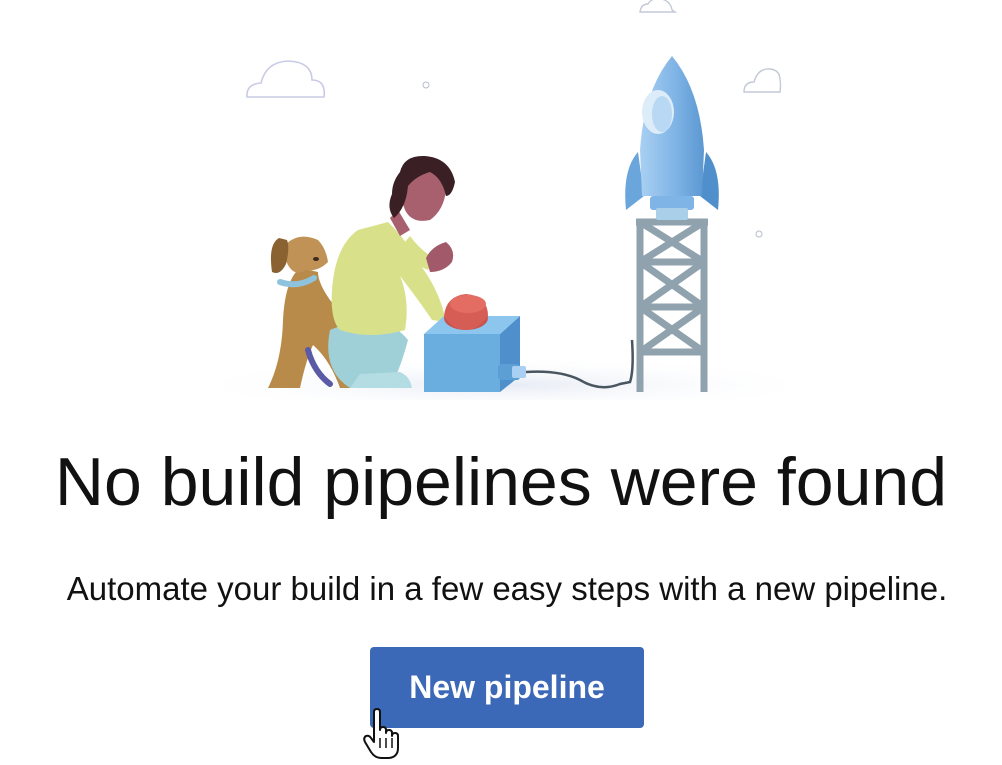  Describe the element at coordinates (672, 138) in the screenshot. I see `rocket-figure` at that location.